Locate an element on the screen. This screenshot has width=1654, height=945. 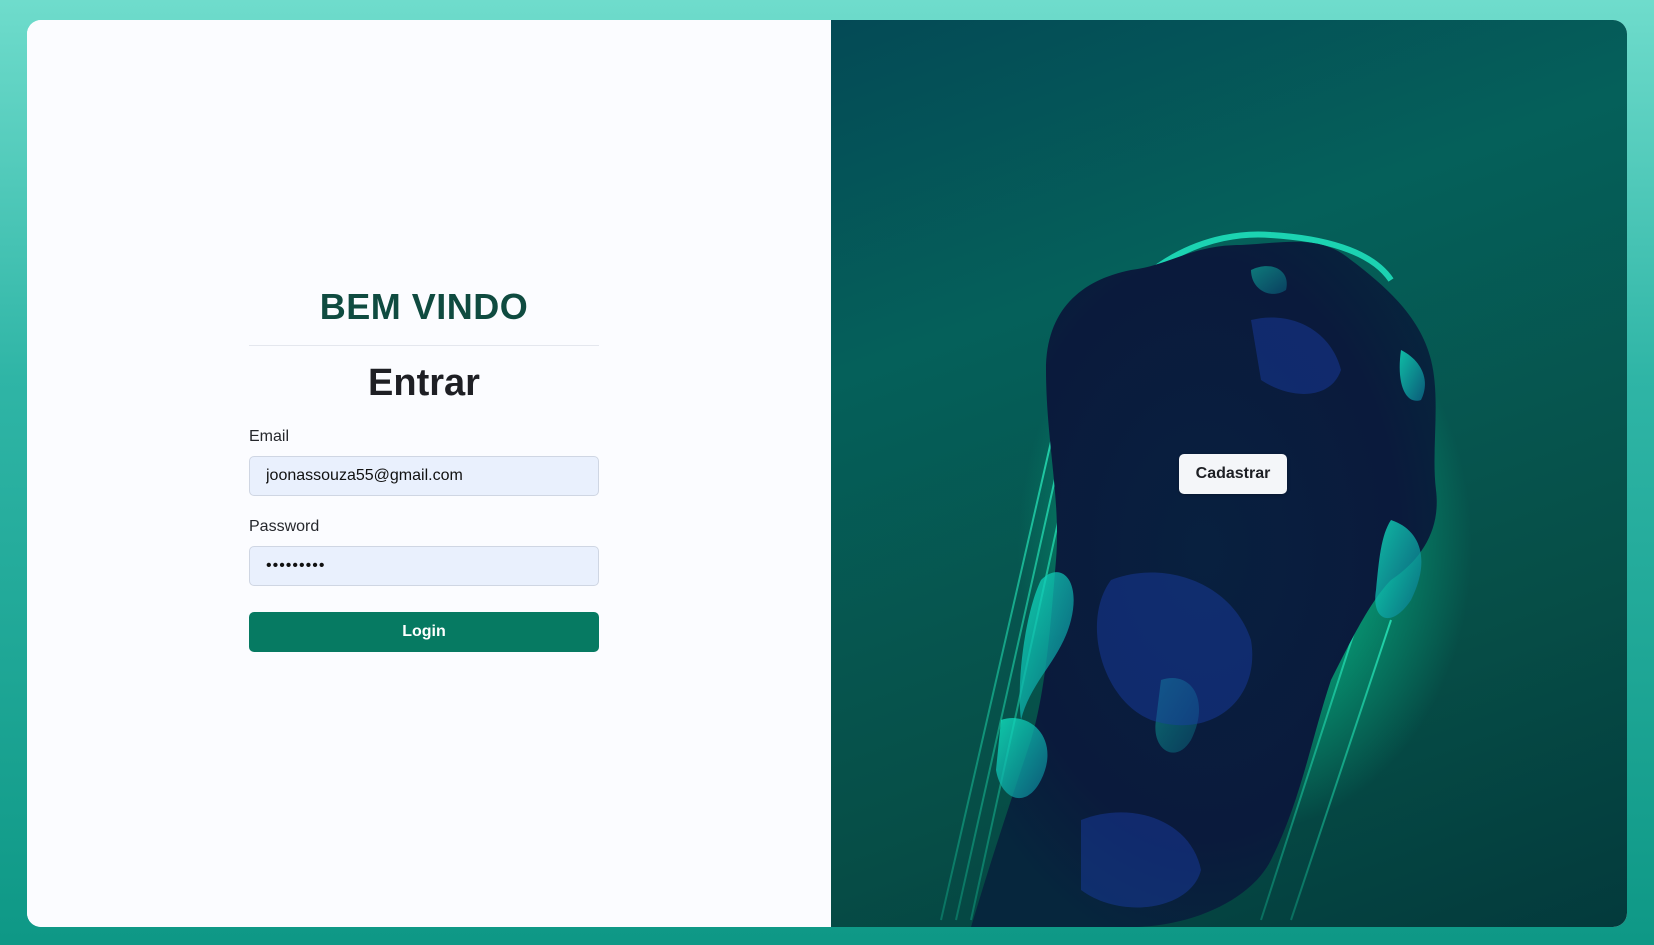
email-field is located at coordinates (424, 476).